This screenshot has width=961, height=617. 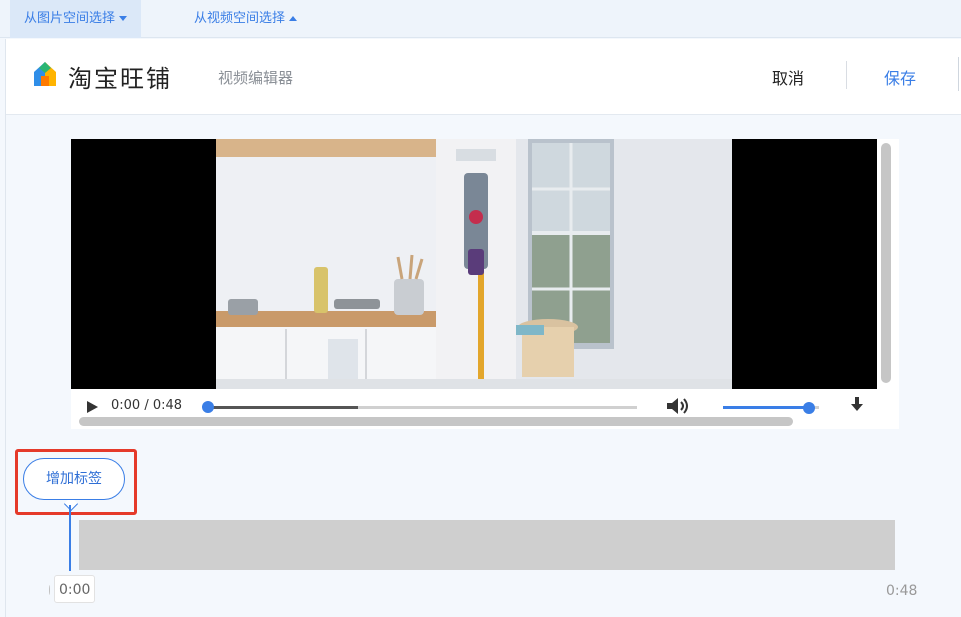 What do you see at coordinates (208, 407) in the screenshot?
I see `progress-knob` at bounding box center [208, 407].